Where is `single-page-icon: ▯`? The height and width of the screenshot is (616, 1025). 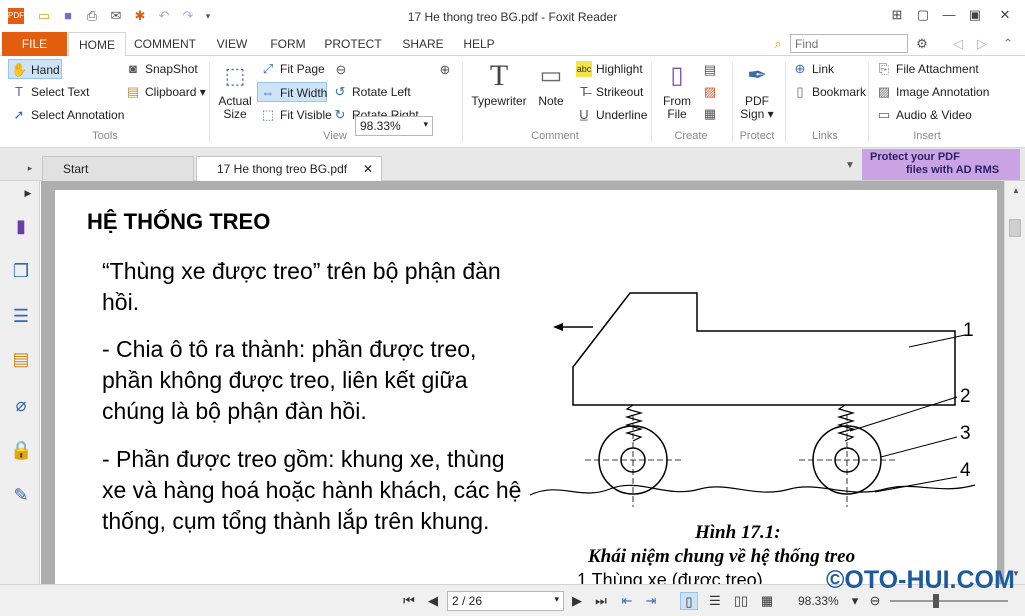
single-page-icon: ▯ is located at coordinates (689, 601).